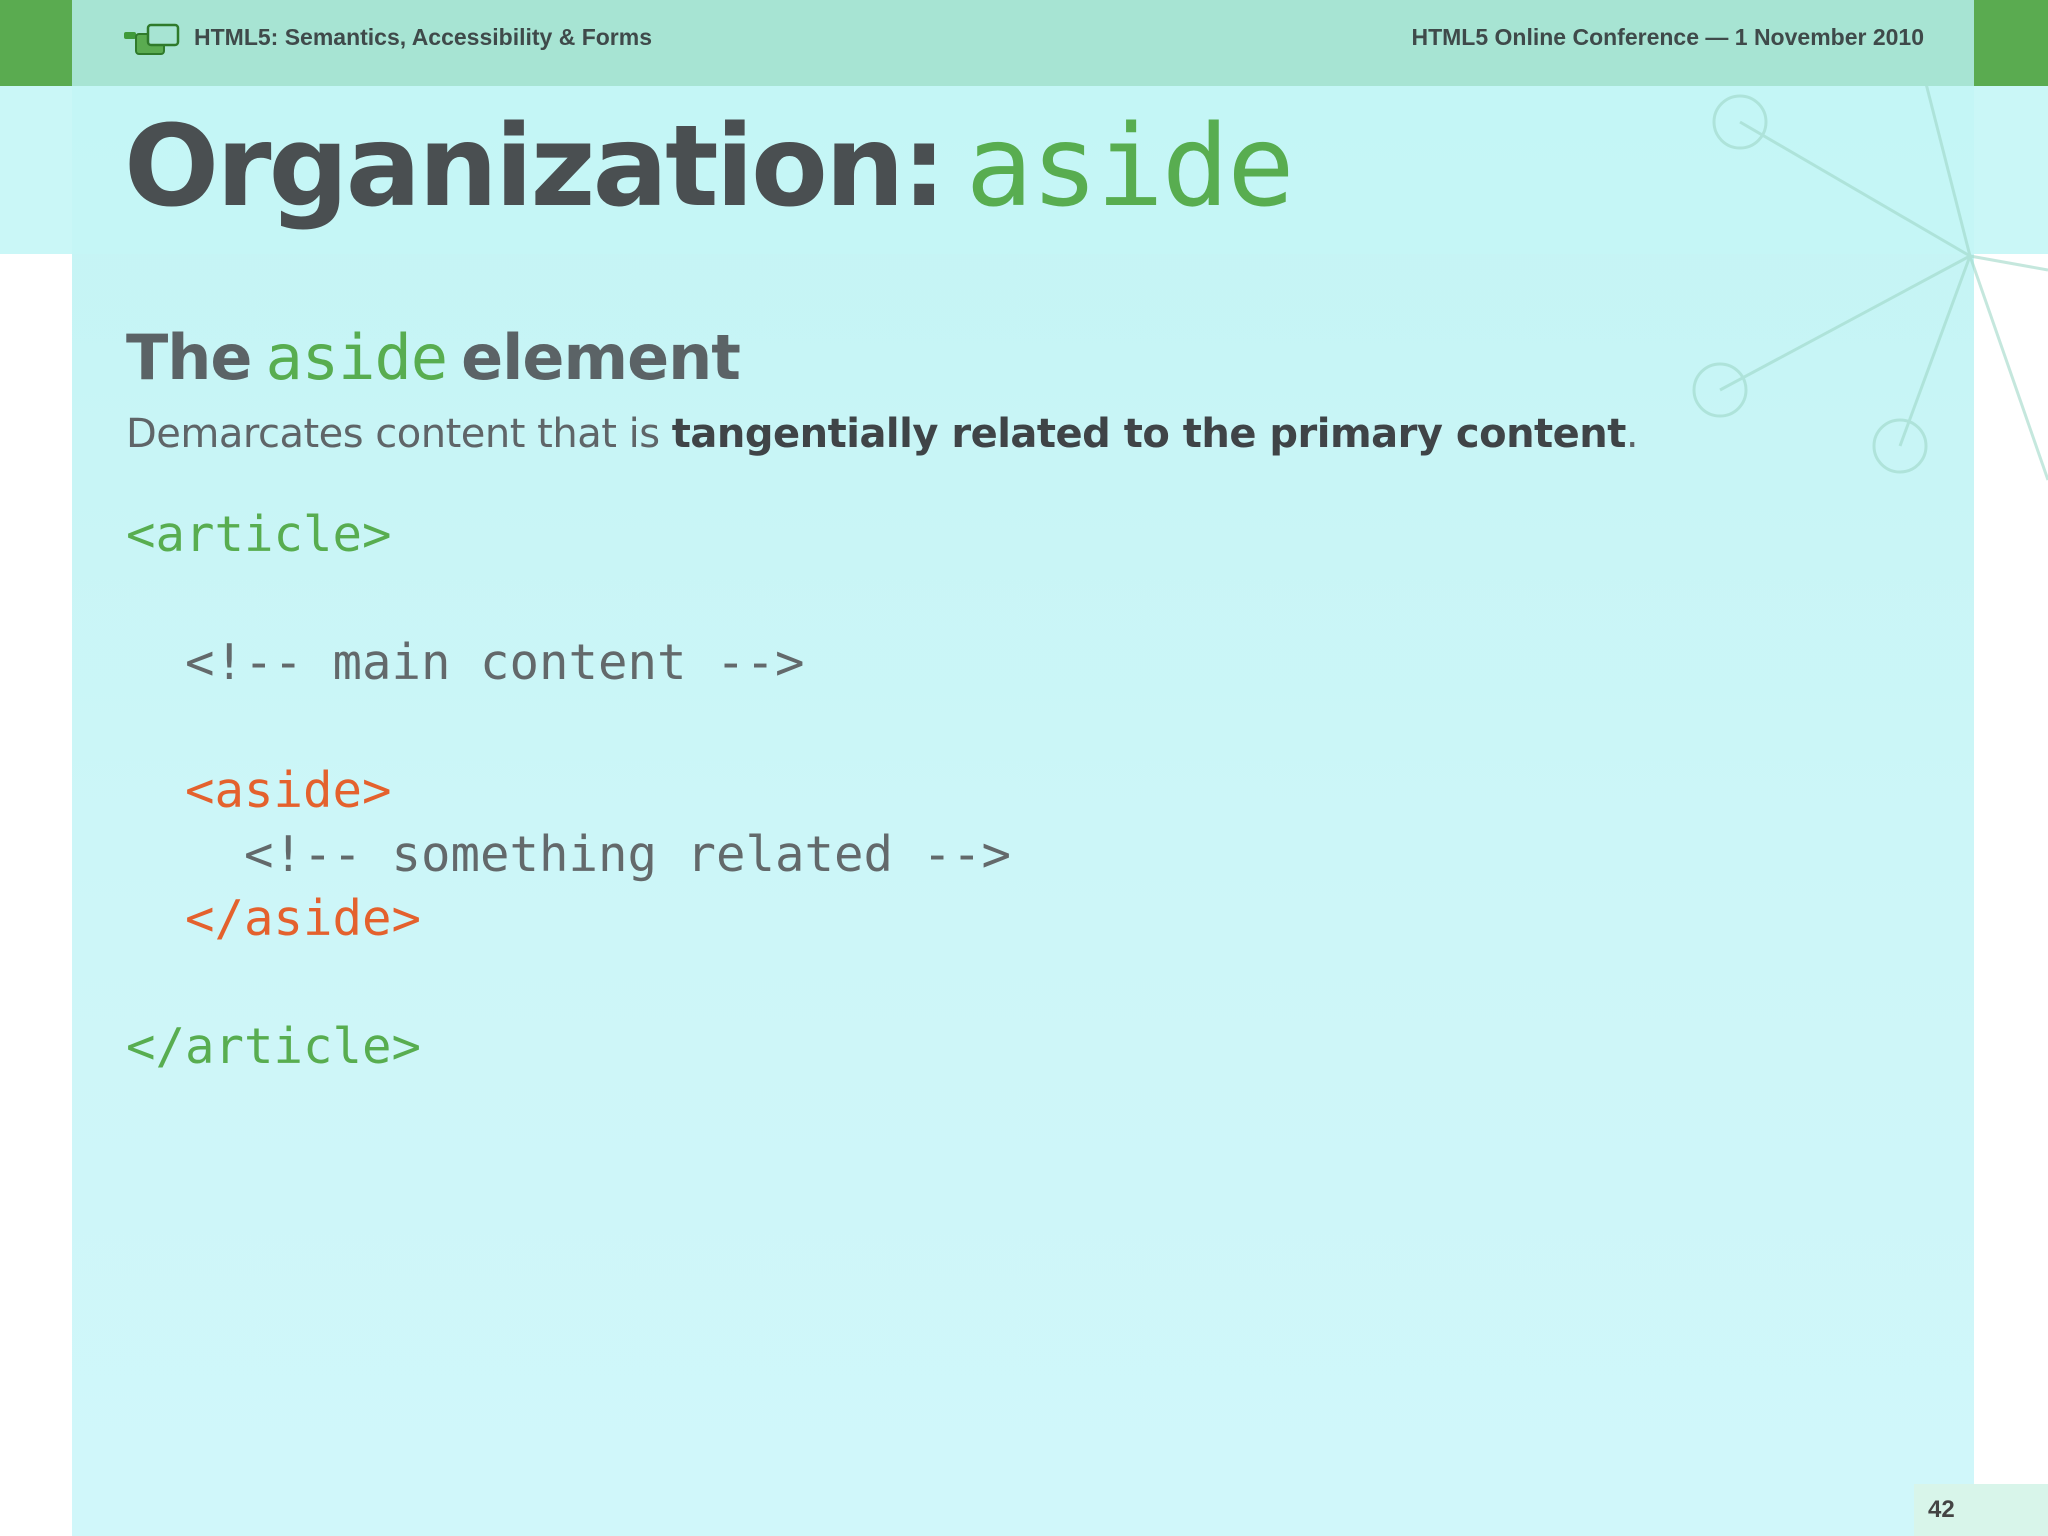 This screenshot has width=2048, height=1536. What do you see at coordinates (1870, 270) in the screenshot?
I see `network-decoration` at bounding box center [1870, 270].